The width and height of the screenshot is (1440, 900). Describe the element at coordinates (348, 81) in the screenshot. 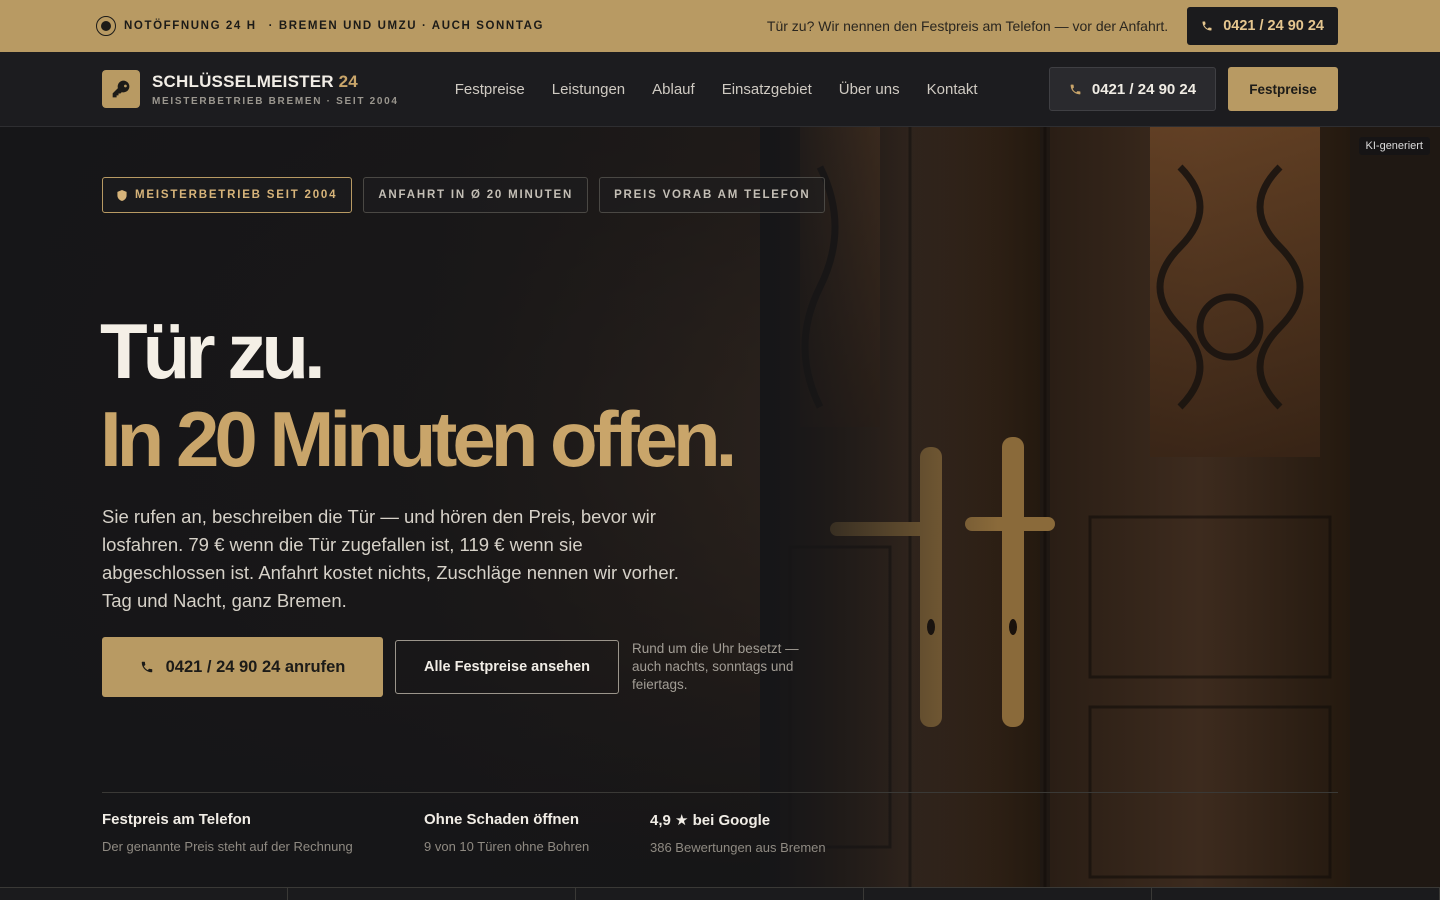

I see `brand-number: 24` at that location.